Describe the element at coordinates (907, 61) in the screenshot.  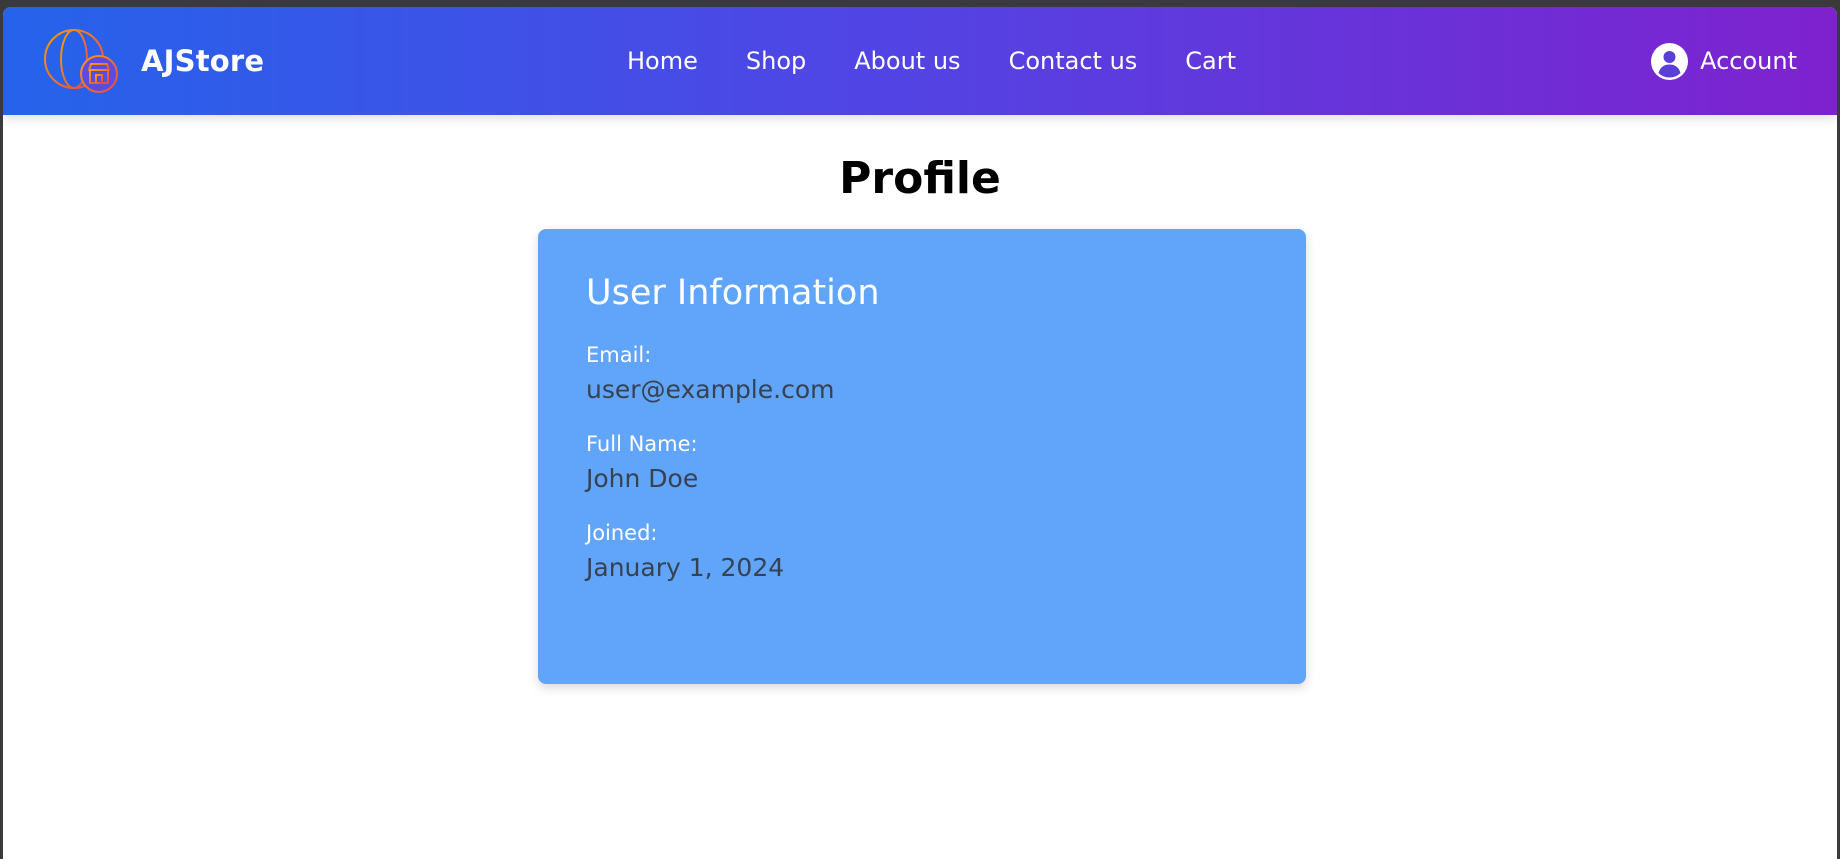
I see `nav-about-us: About us` at that location.